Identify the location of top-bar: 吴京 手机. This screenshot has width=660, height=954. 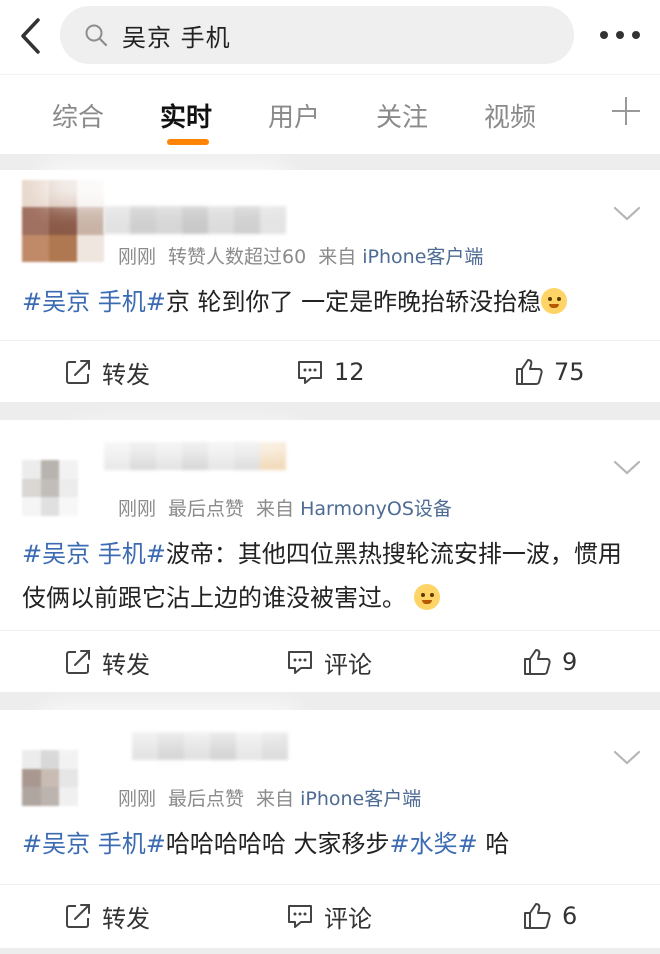
(330, 37).